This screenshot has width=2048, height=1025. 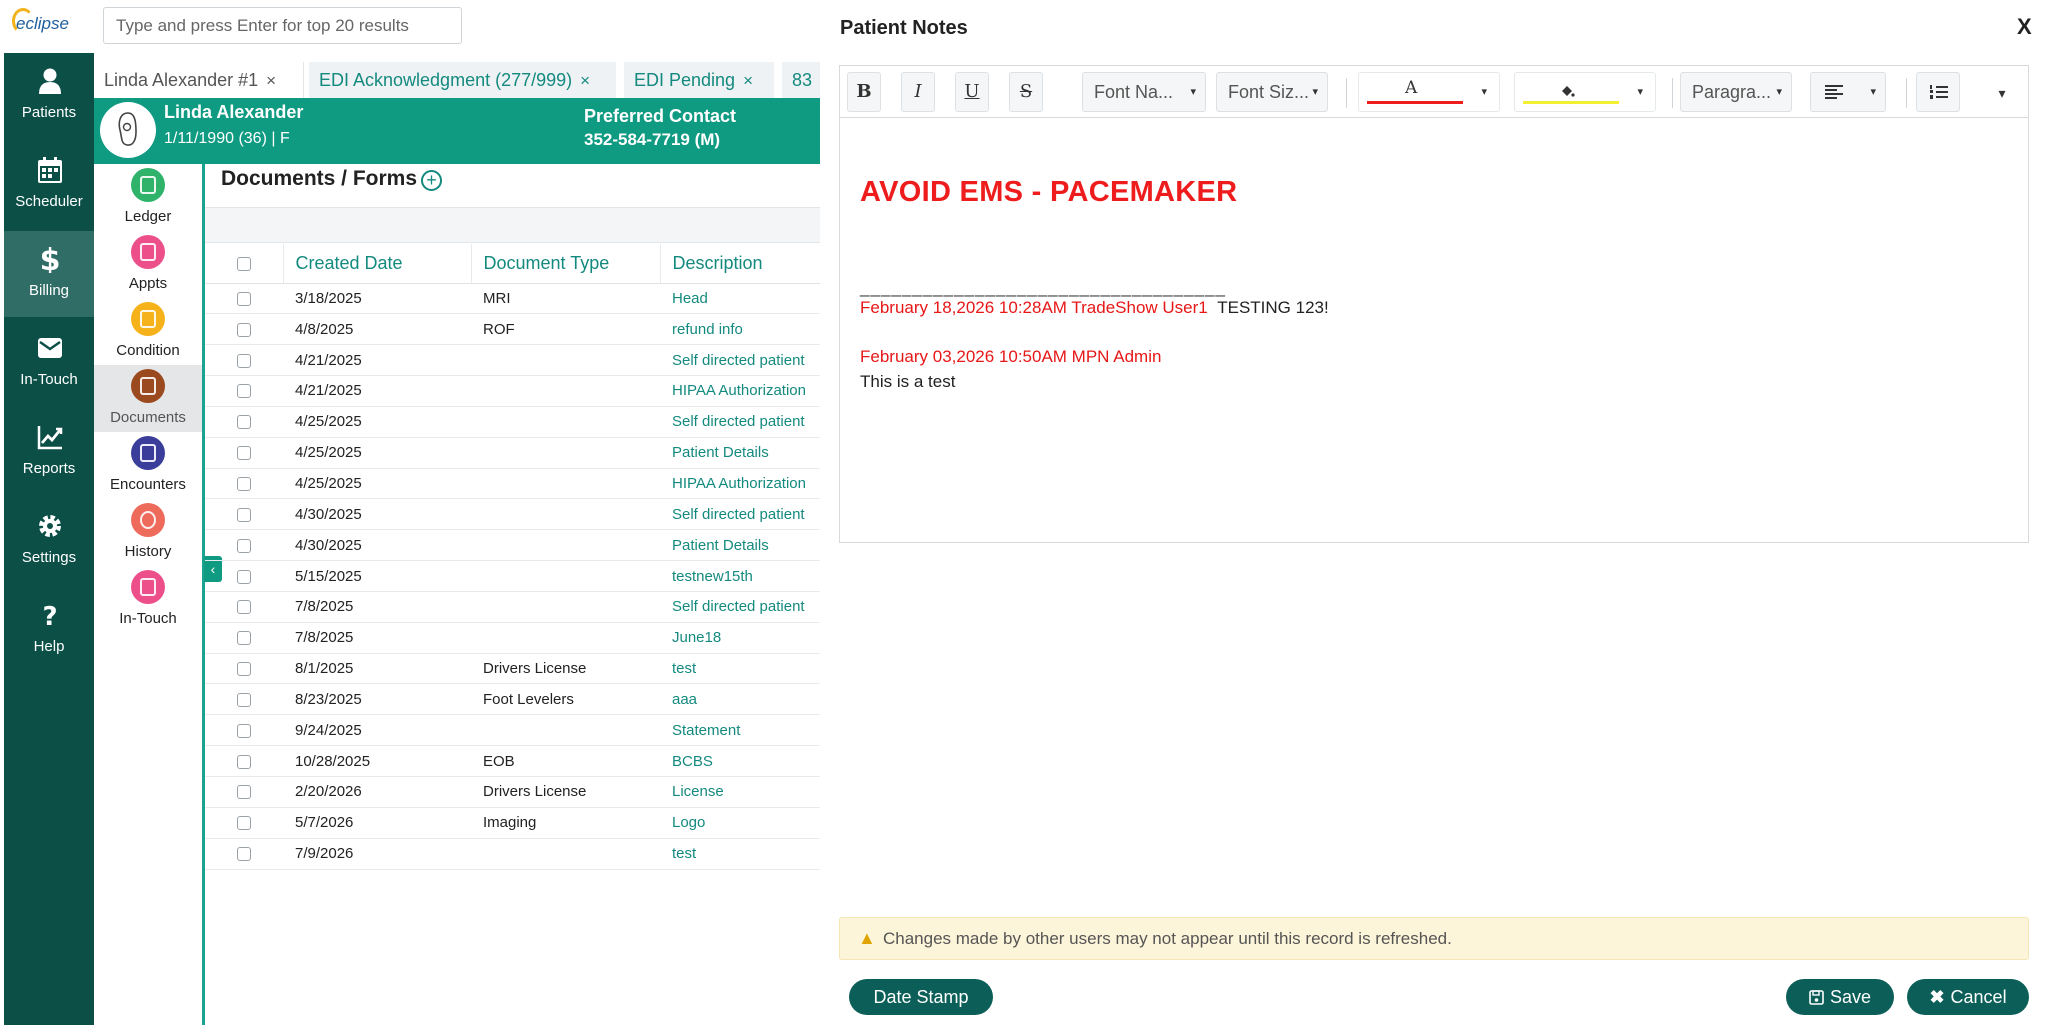 What do you see at coordinates (740, 730) in the screenshot?
I see `row-description-link: Statement` at bounding box center [740, 730].